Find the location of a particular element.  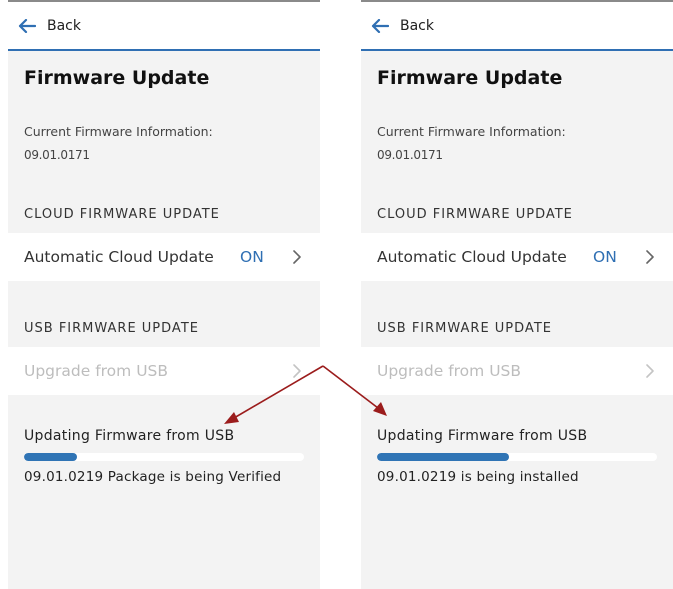

update-status-text: 09.01.0219 is being installed is located at coordinates (478, 477).